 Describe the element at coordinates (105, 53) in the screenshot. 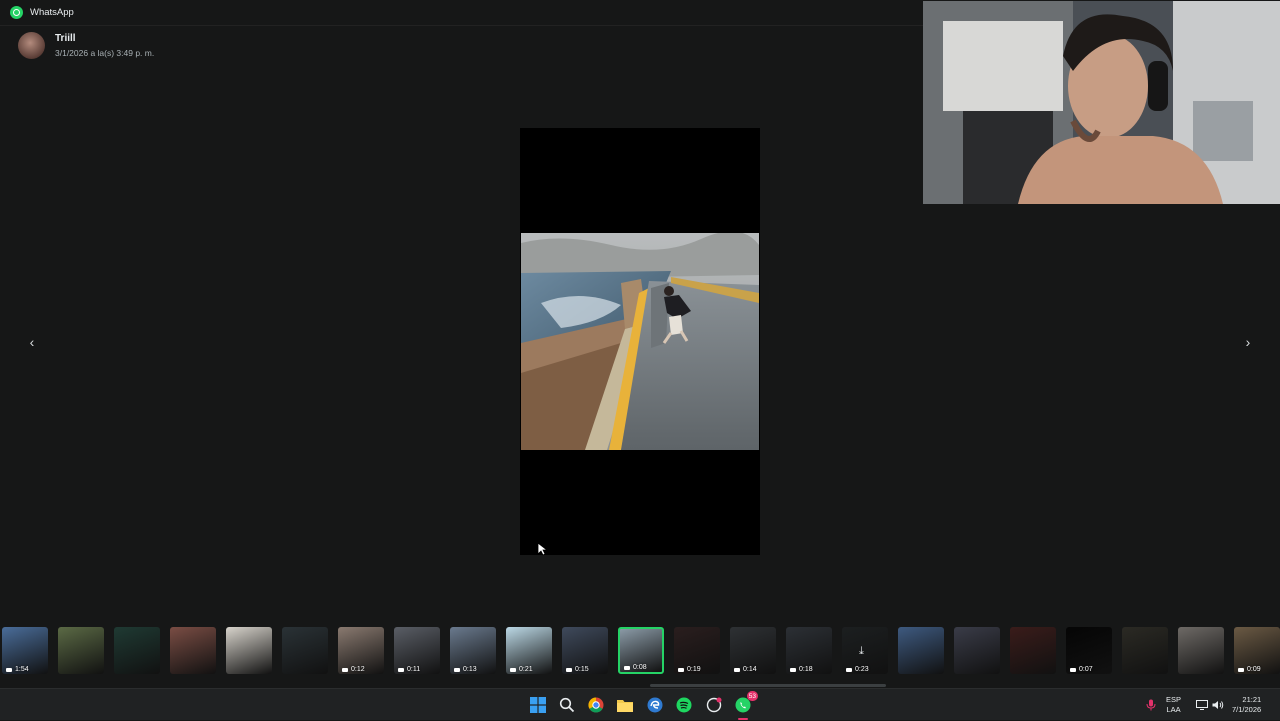

I see `message-timestamp: 3/1/2026 a la(s) 3:49 p. m.` at that location.